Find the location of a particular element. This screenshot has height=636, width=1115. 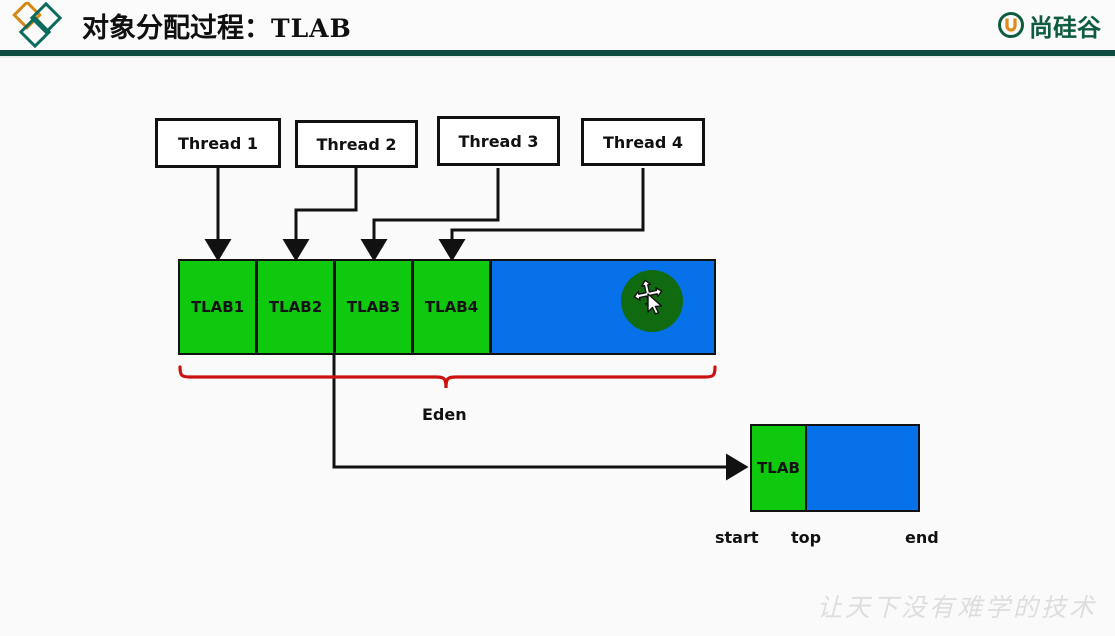

tlab-cell-1: TLAB1 is located at coordinates (217, 307).